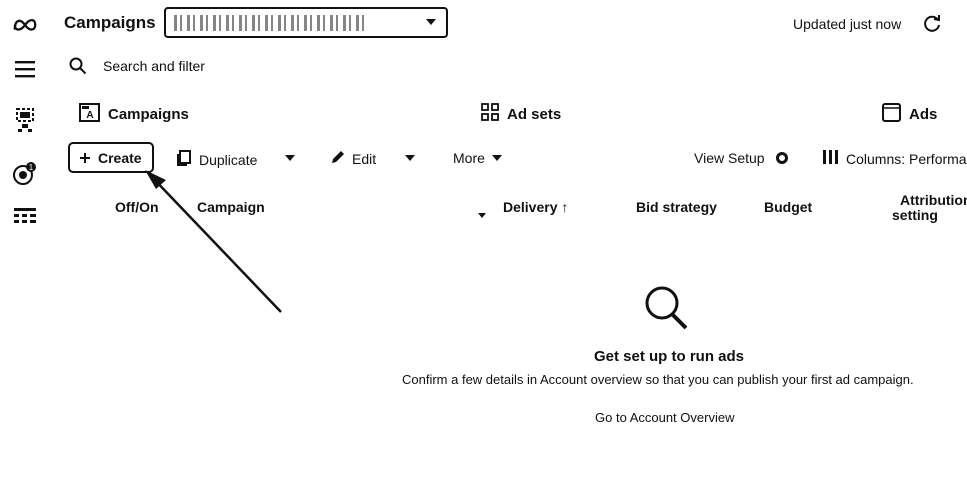  Describe the element at coordinates (490, 114) in the screenshot. I see `ad-sets-grid-icon` at that location.